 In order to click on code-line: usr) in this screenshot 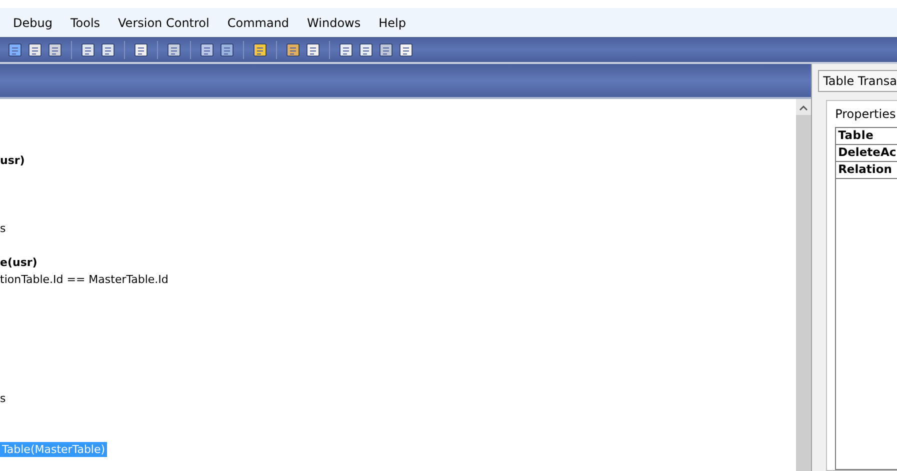, I will do `click(12, 160)`.